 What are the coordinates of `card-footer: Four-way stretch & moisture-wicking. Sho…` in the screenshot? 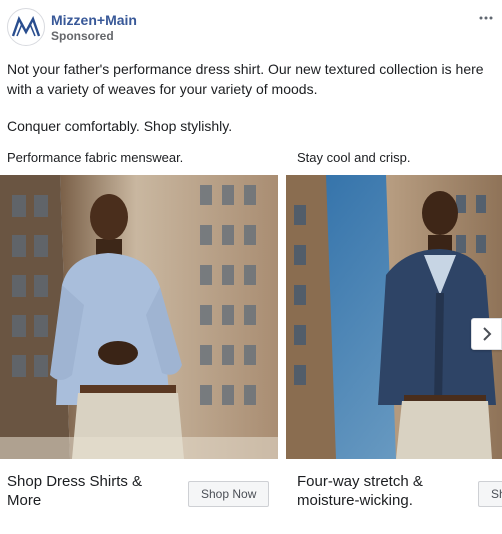 It's located at (394, 496).